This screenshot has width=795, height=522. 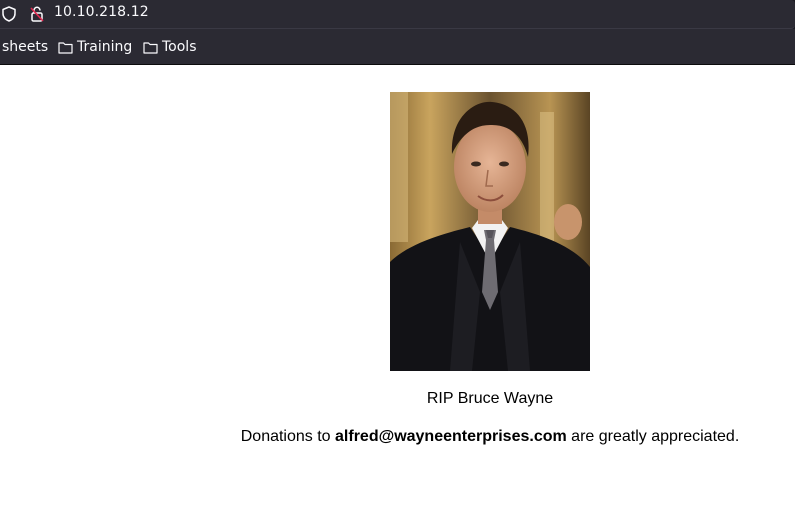 I want to click on browser-toolbar: 10.10.218.12, so click(x=397, y=14).